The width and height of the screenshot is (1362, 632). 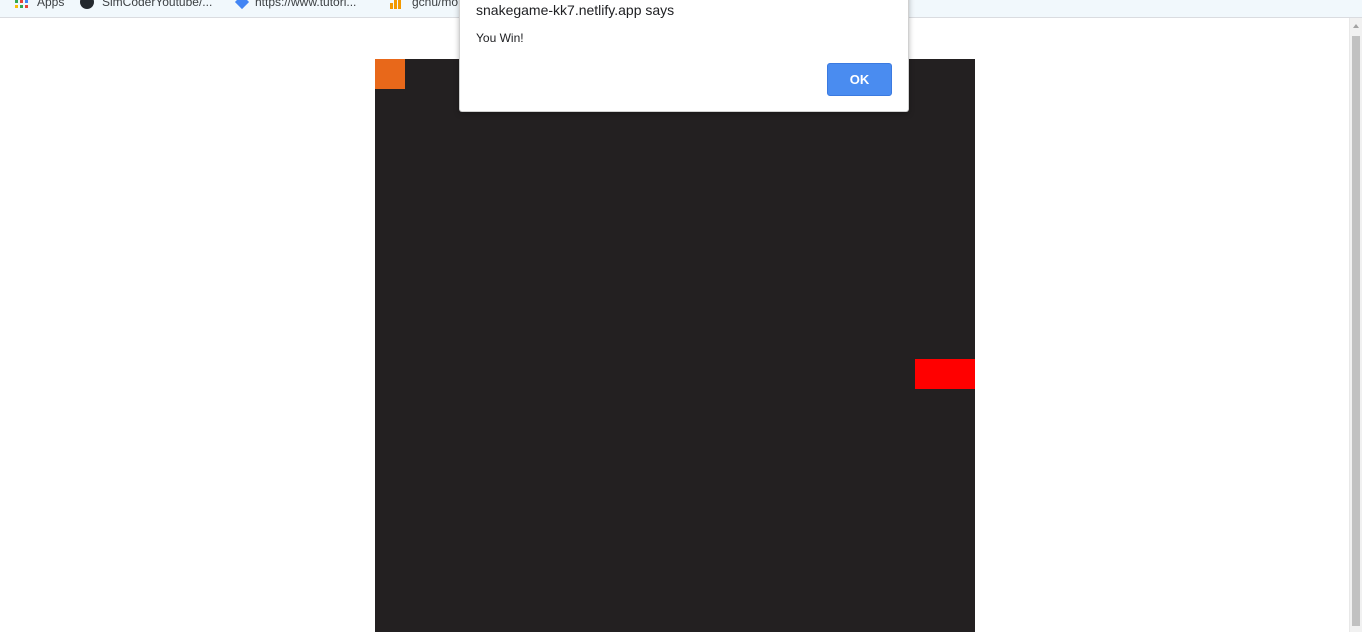 I want to click on bookmark-apps: Apps, so click(x=39, y=5).